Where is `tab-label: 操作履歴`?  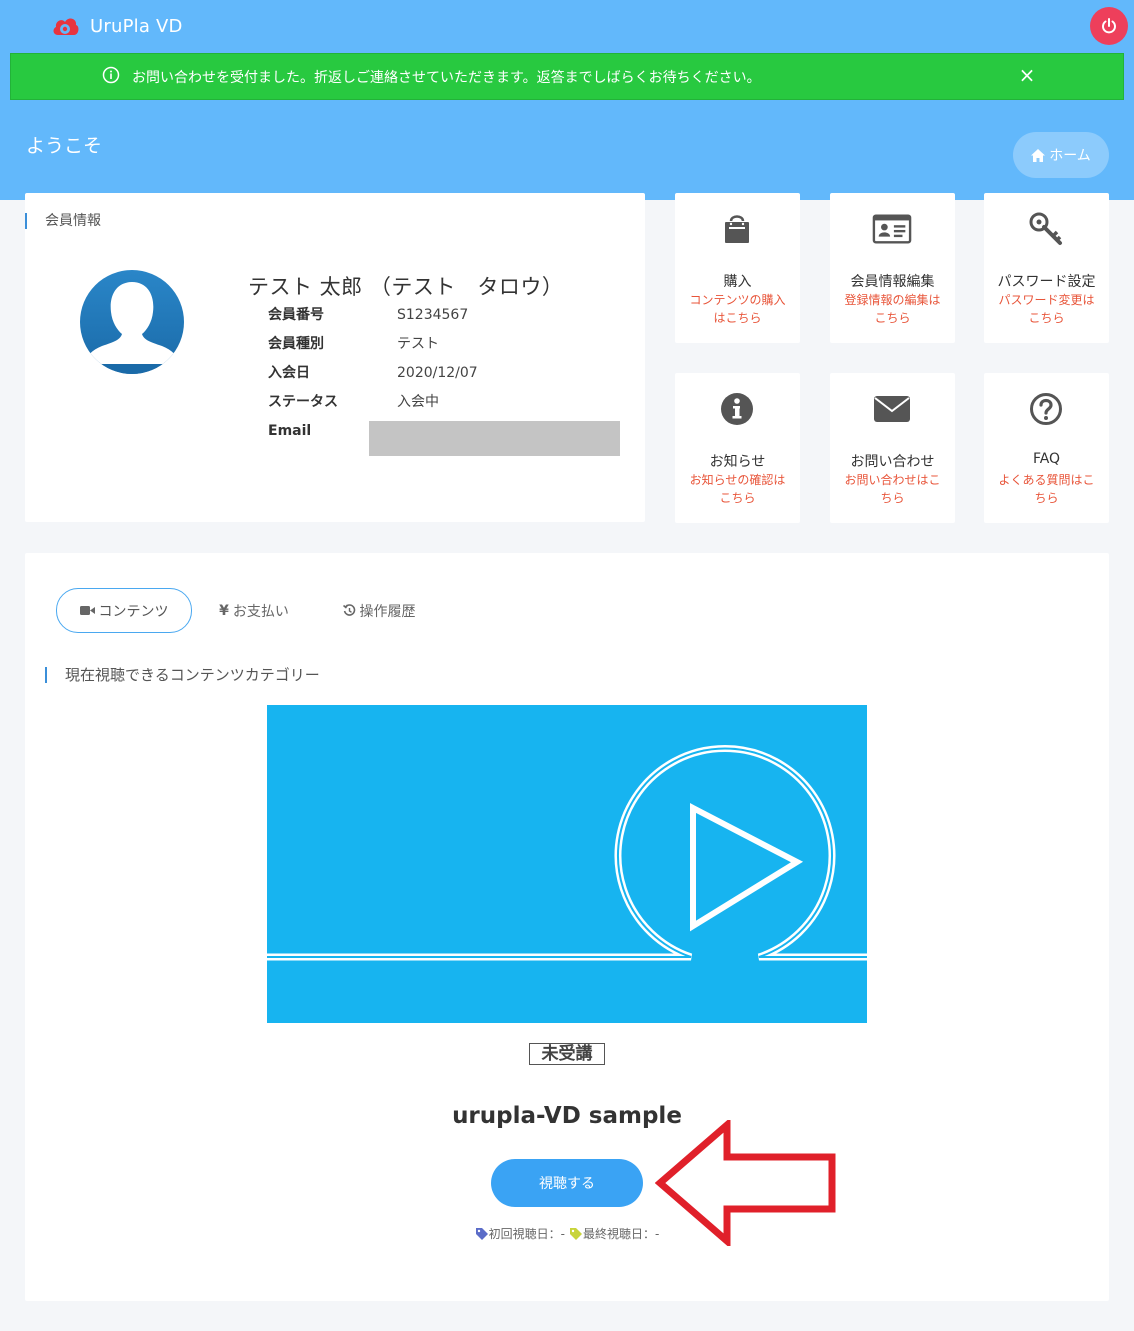
tab-label: 操作履歴 is located at coordinates (387, 611).